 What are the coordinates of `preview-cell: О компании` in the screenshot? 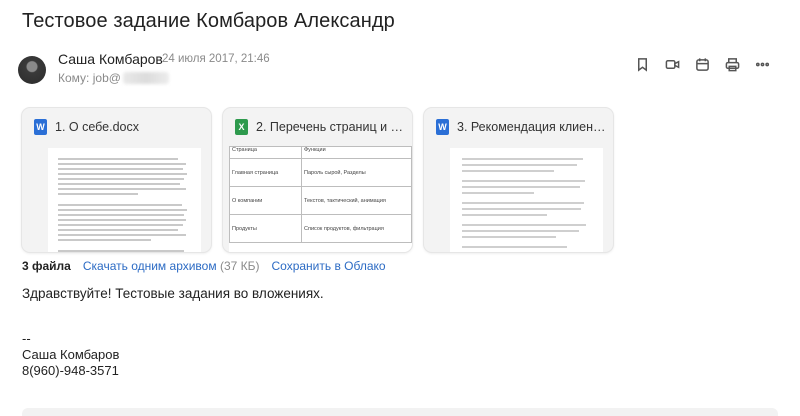 It's located at (265, 200).